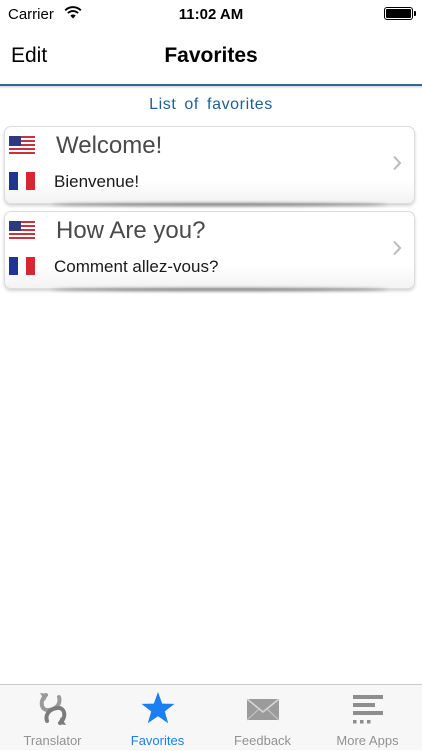 The image size is (422, 751). Describe the element at coordinates (97, 181) in the screenshot. I see `translated-phrase: Bienvenue!` at that location.